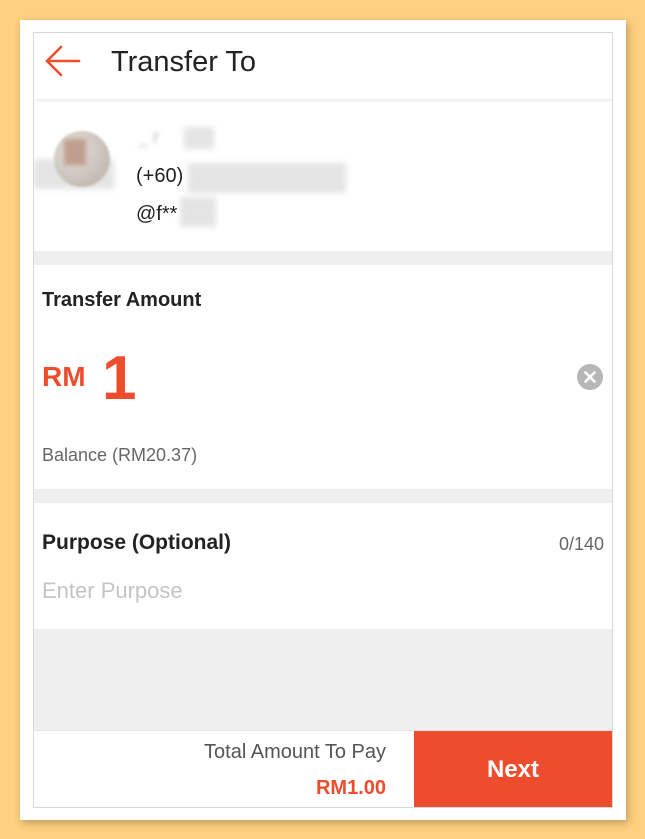 Image resolution: width=645 pixels, height=839 pixels. Describe the element at coordinates (64, 376) in the screenshot. I see `currency-label: RM` at that location.